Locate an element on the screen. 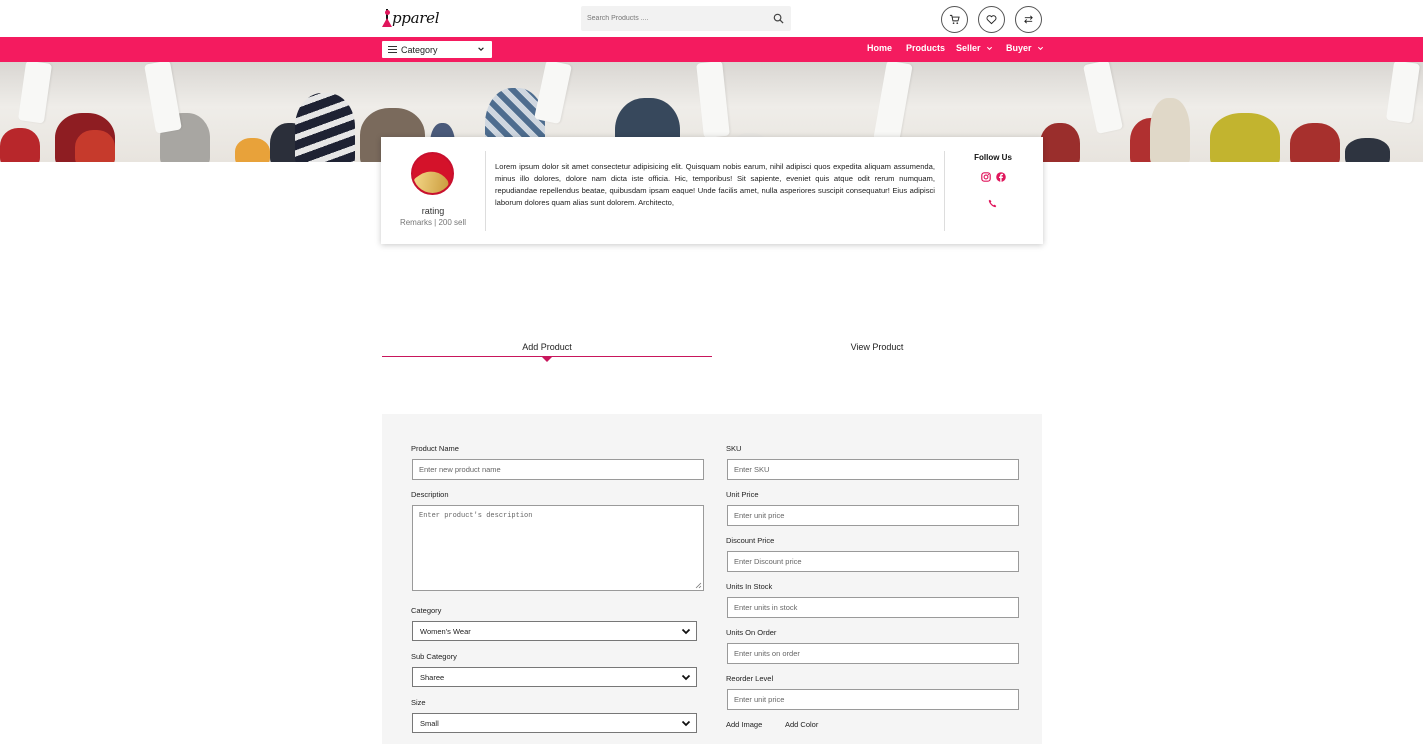  search-bar is located at coordinates (686, 18).